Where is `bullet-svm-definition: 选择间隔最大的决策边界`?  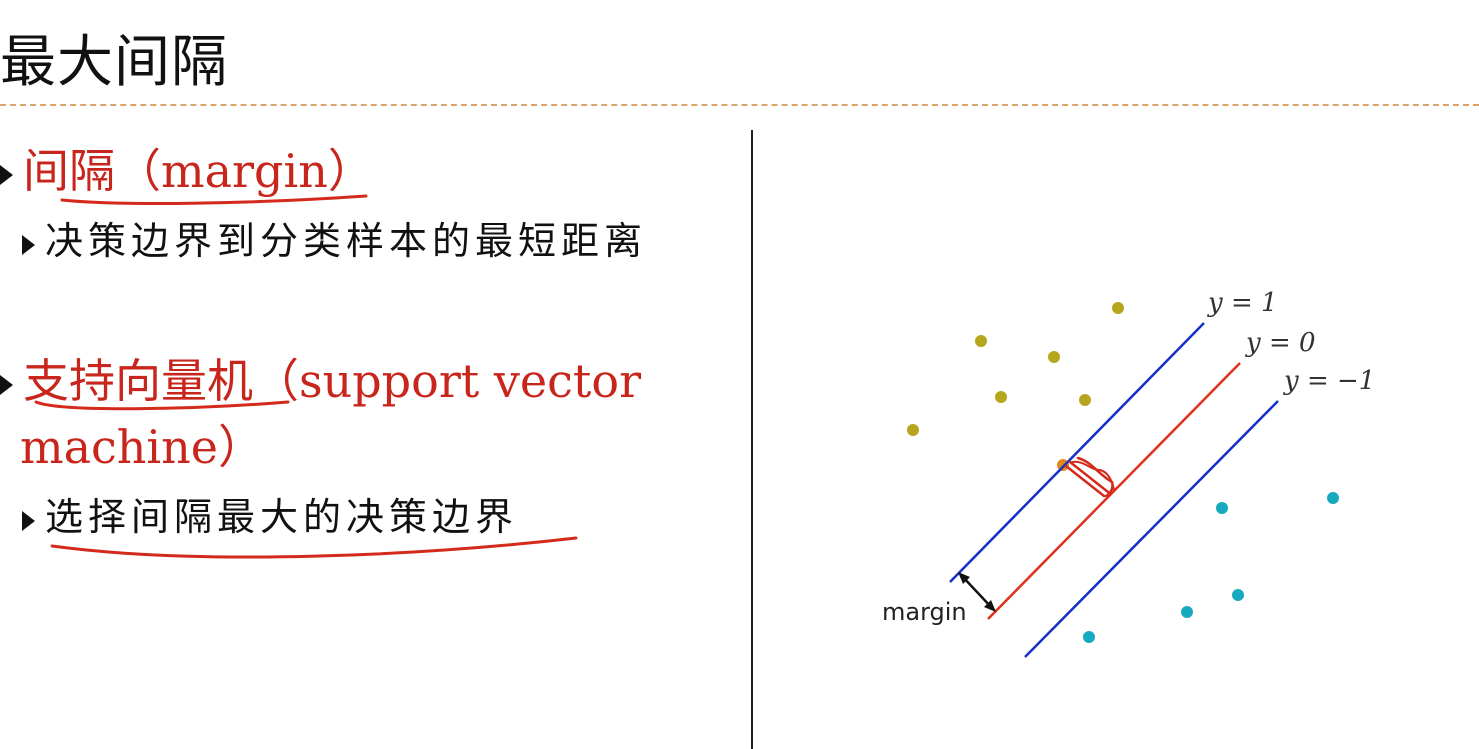
bullet-svm-definition: 选择间隔最大的决策边界 is located at coordinates (270, 517).